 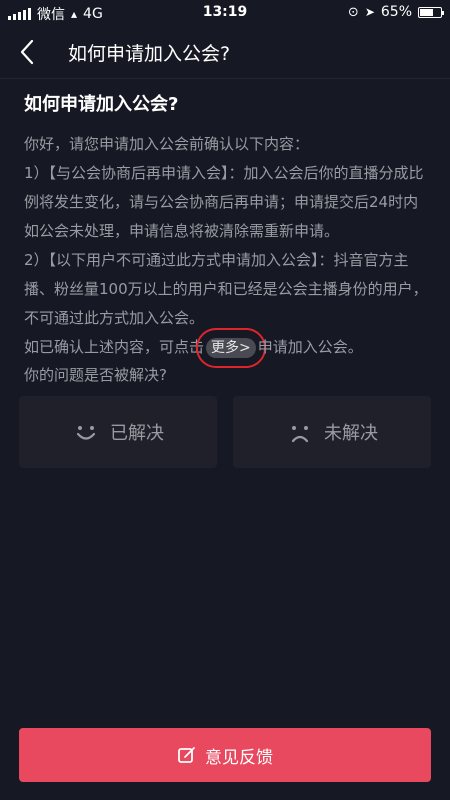 I want to click on article-title: 如何申请加入公会?, so click(x=101, y=104).